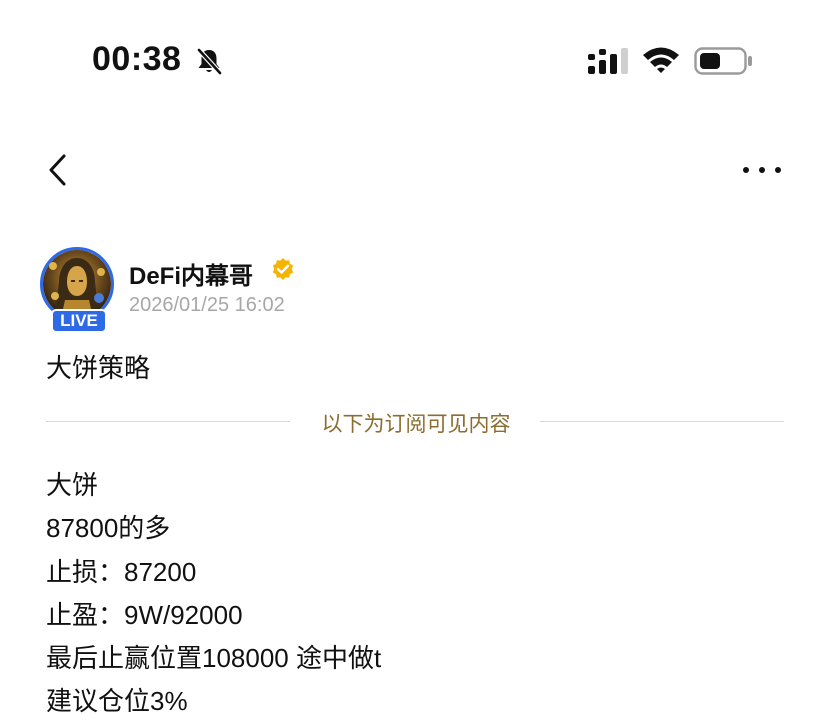 Image resolution: width=829 pixels, height=728 pixels. I want to click on battery-icon, so click(723, 61).